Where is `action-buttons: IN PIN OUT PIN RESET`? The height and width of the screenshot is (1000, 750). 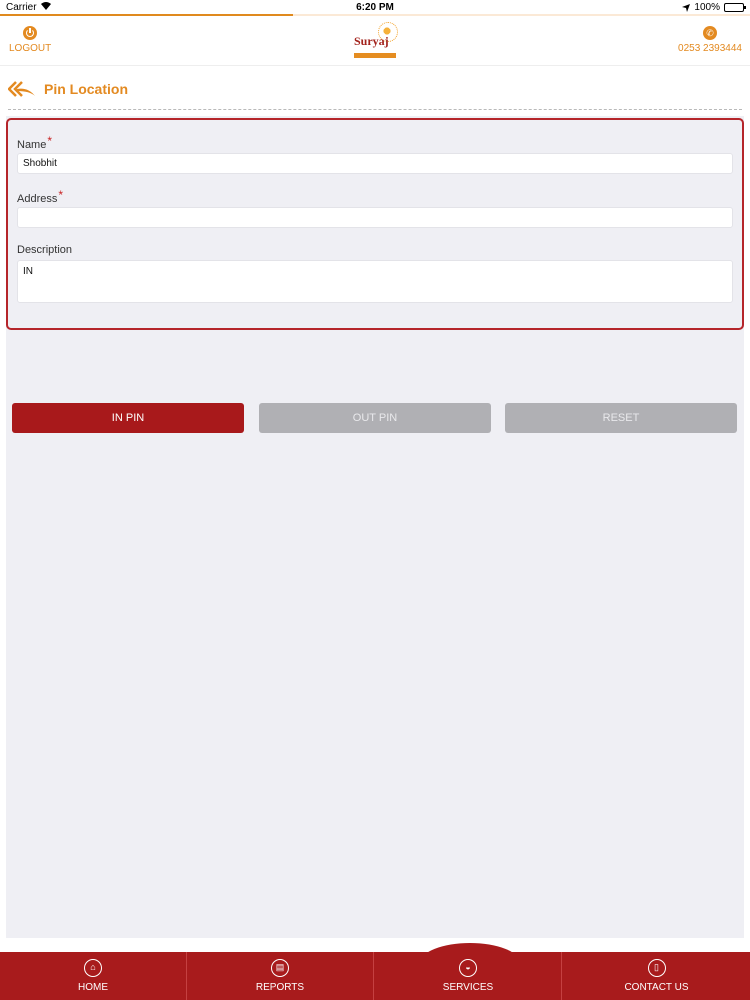
action-buttons: IN PIN OUT PIN RESET is located at coordinates (375, 418).